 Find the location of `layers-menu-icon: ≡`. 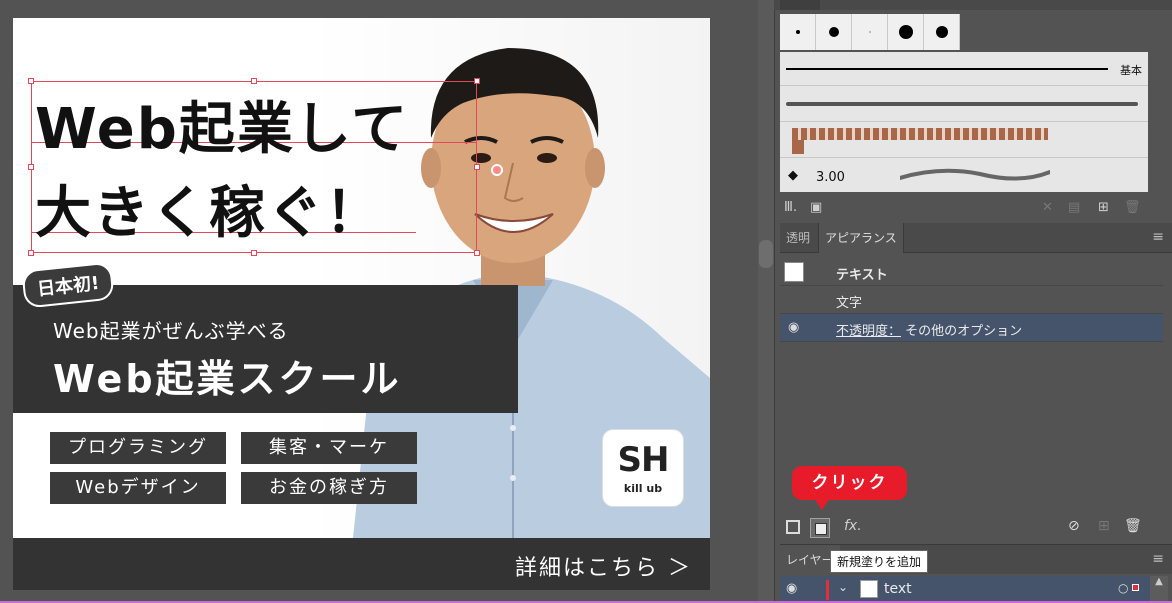

layers-menu-icon: ≡ is located at coordinates (1158, 559).